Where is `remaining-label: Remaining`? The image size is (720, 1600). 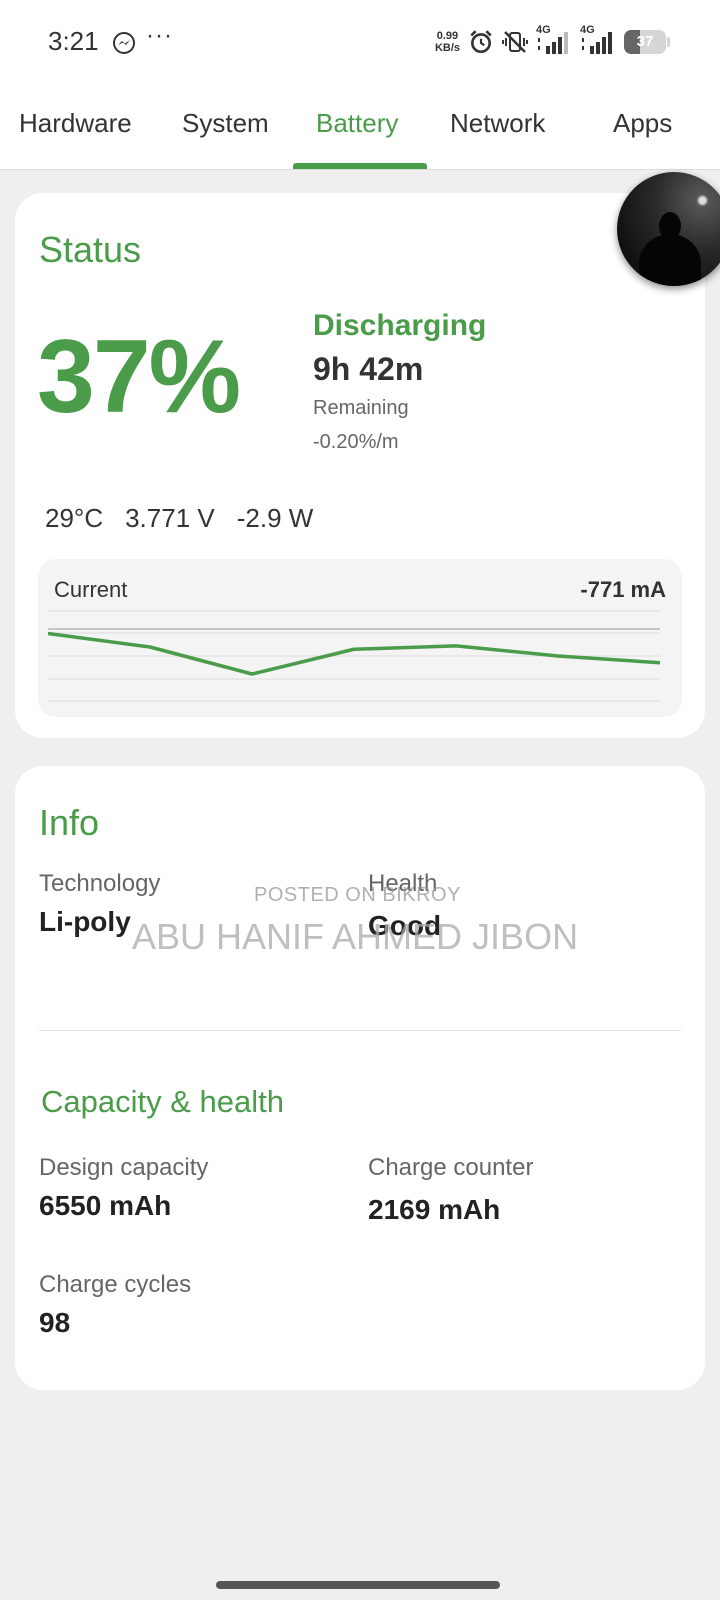
remaining-label: Remaining is located at coordinates (361, 408).